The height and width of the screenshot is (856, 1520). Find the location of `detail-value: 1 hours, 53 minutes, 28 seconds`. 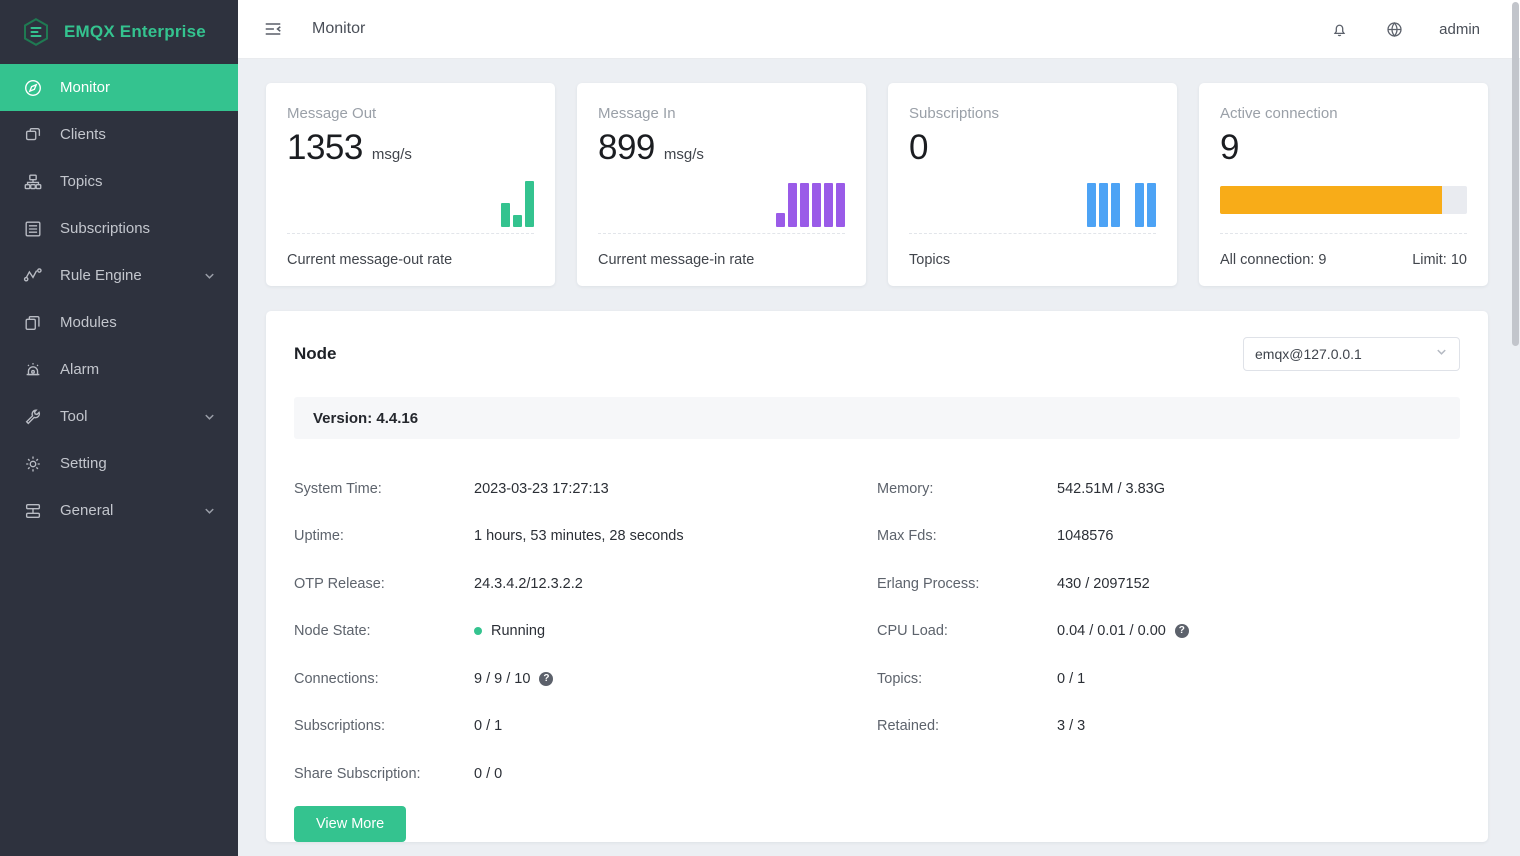

detail-value: 1 hours, 53 minutes, 28 seconds is located at coordinates (579, 536).